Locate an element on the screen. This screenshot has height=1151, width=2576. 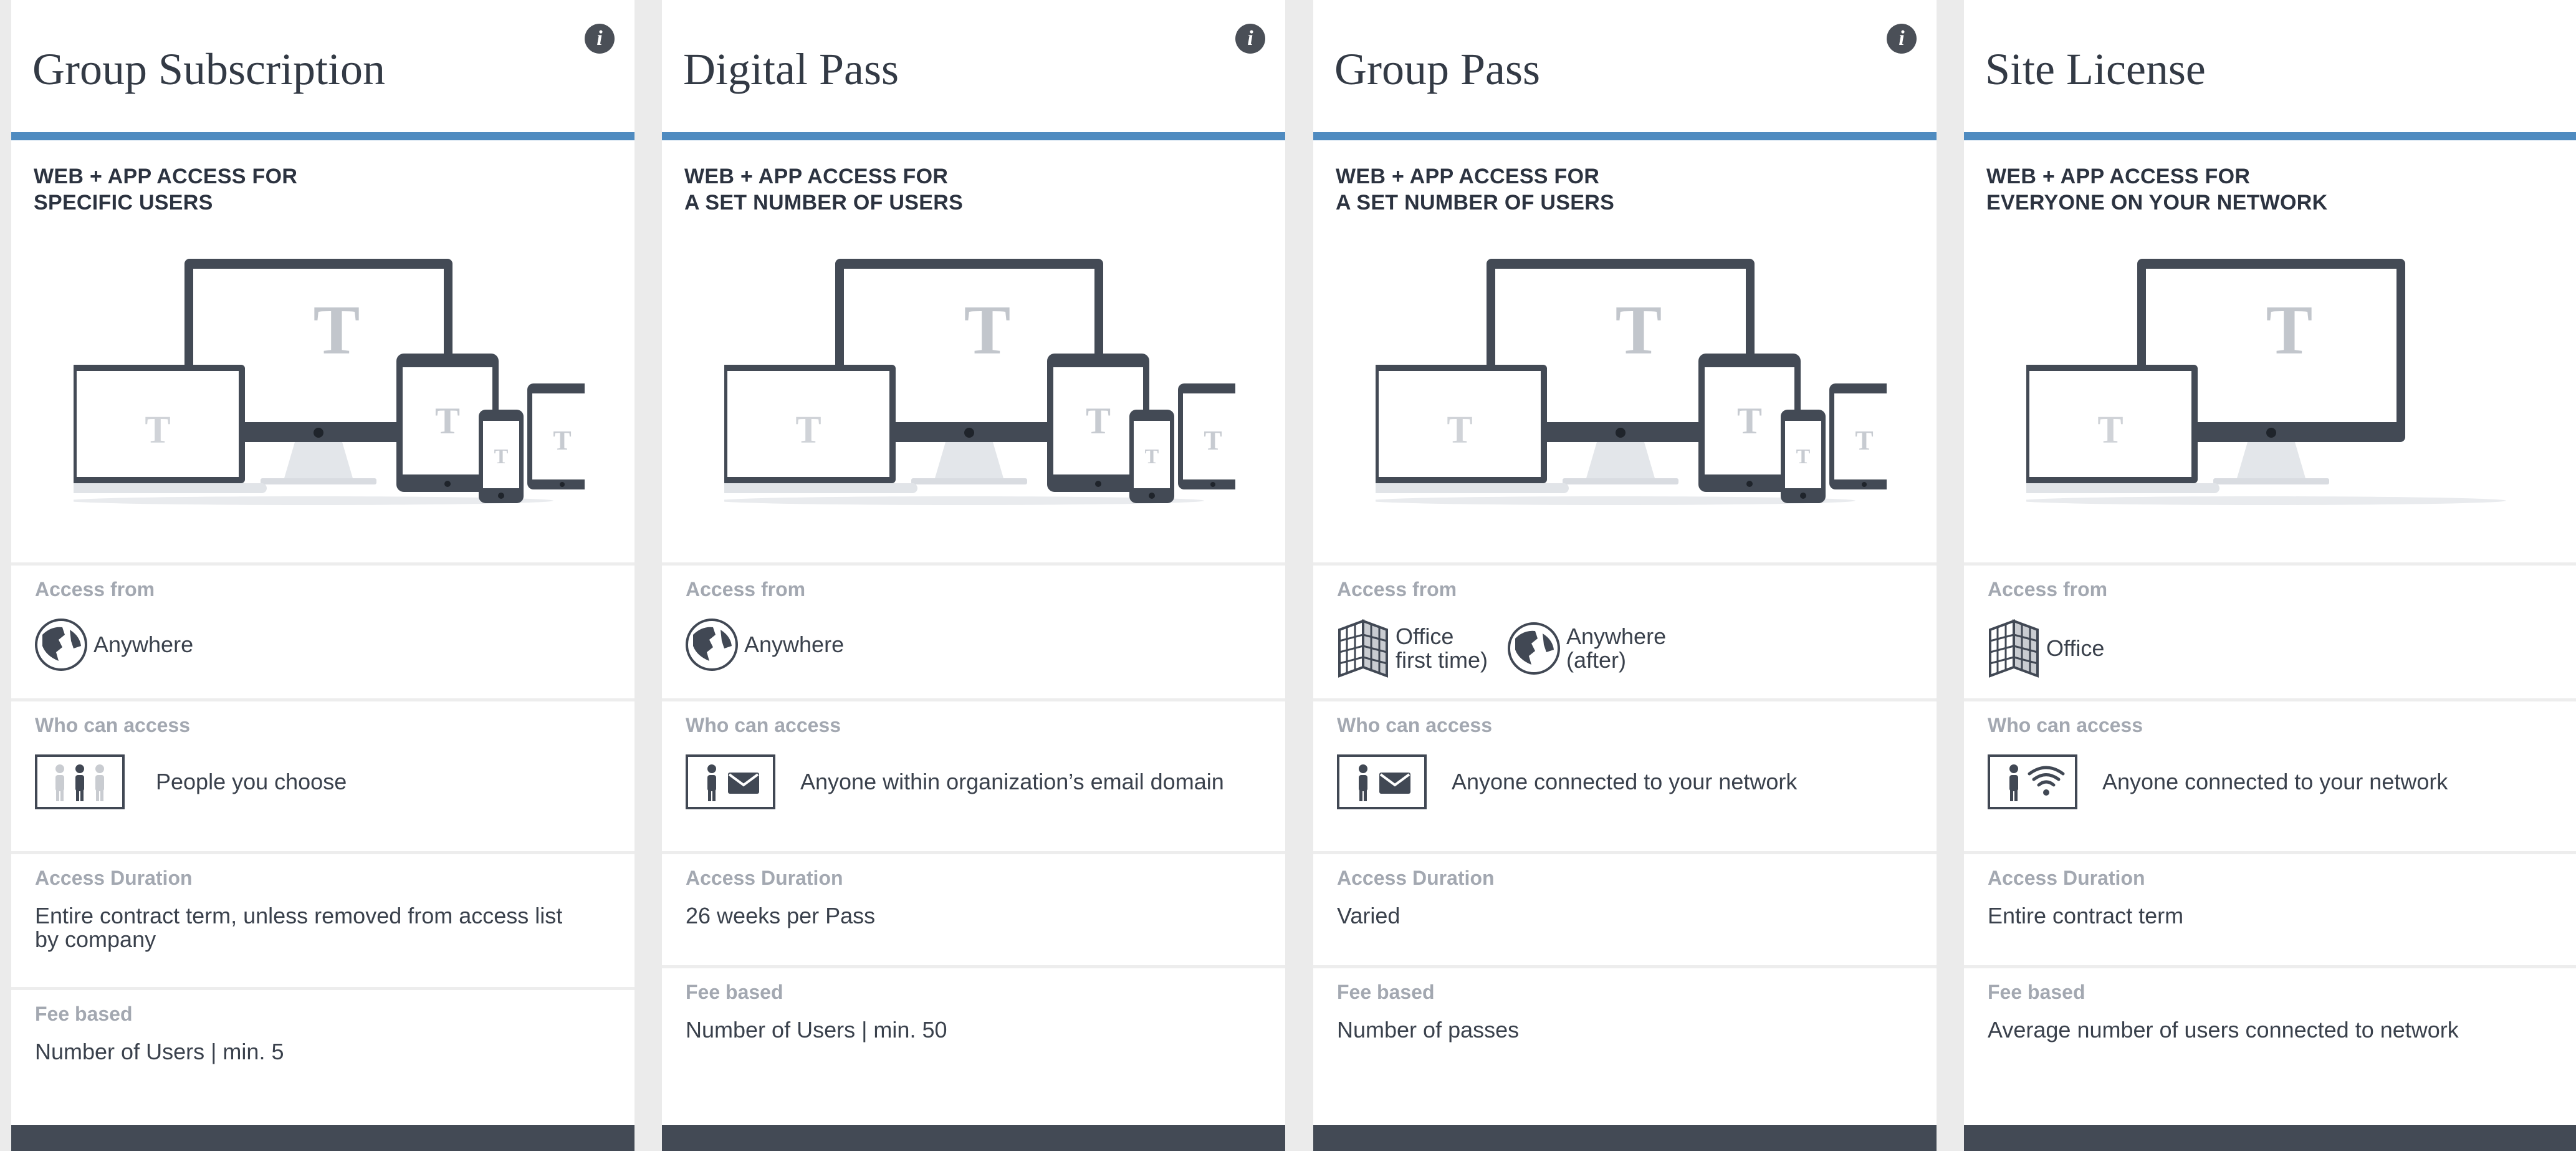
access-from-text: Office is located at coordinates (2075, 648).